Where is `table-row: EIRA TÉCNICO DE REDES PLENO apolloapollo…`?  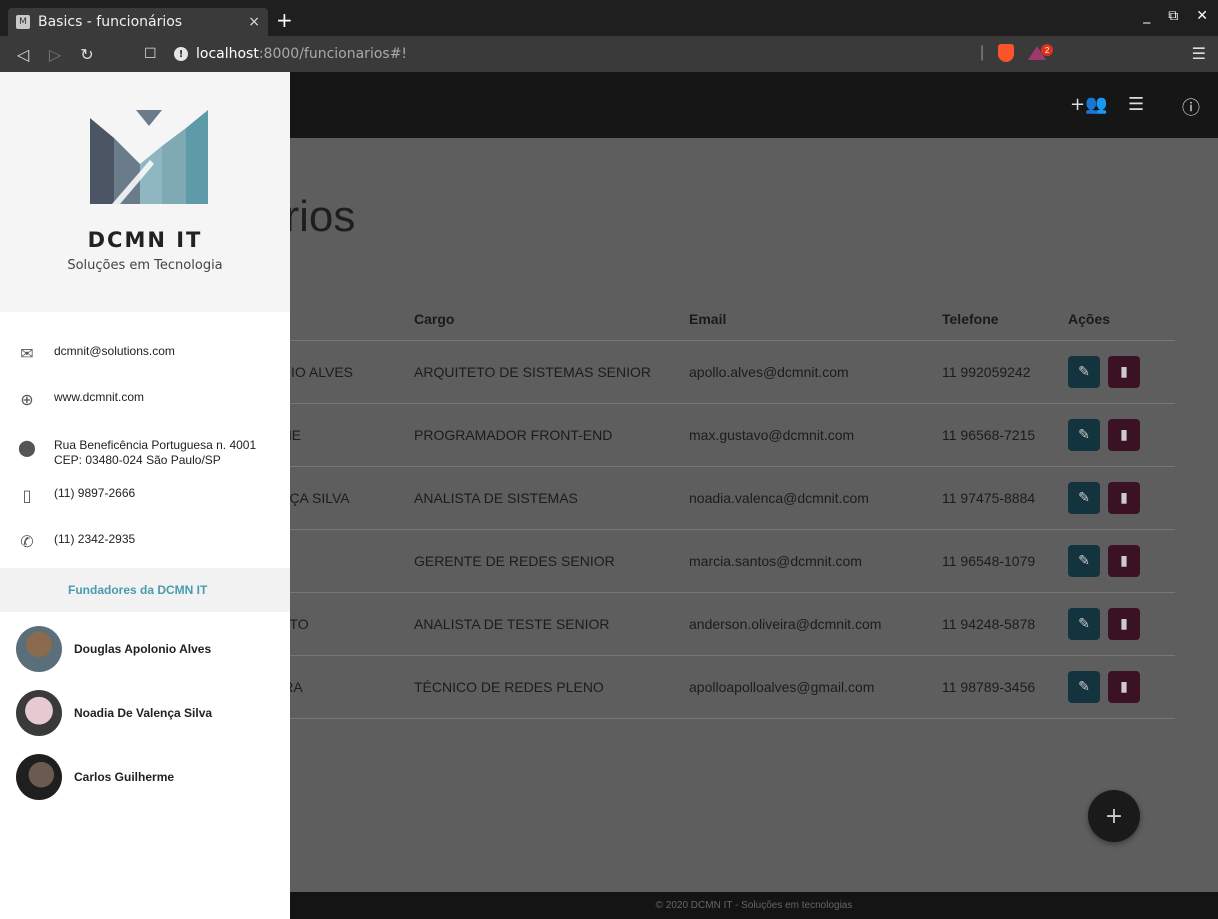 table-row: EIRA TÉCNICO DE REDES PLENO apolloapollo… is located at coordinates (722, 687).